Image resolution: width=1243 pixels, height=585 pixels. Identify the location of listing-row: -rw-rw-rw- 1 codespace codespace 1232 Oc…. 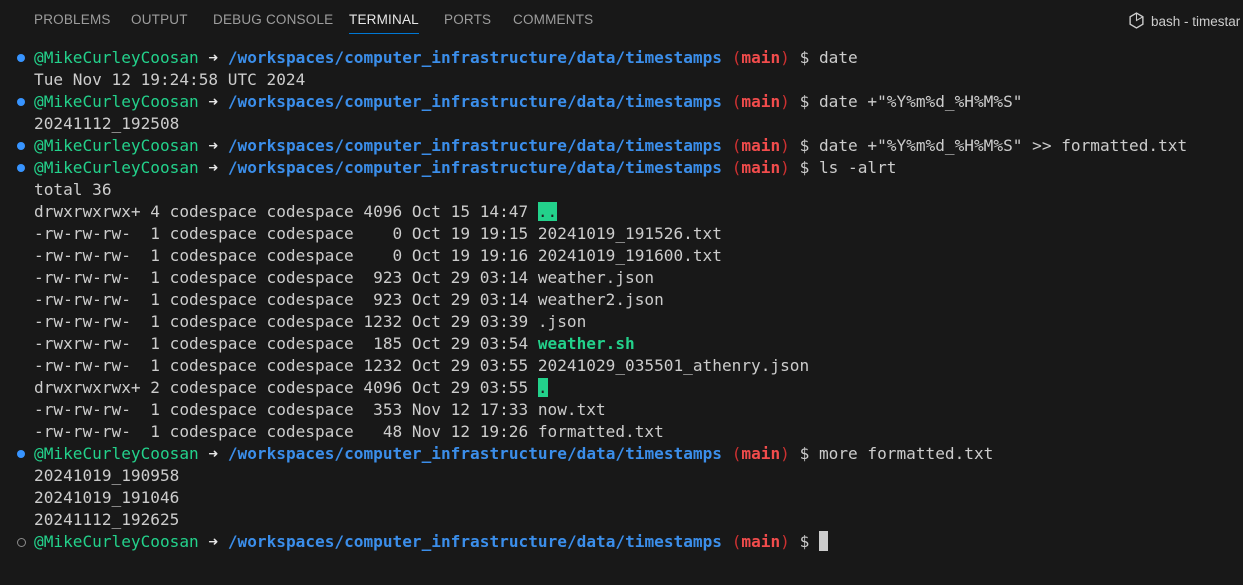
(621, 322).